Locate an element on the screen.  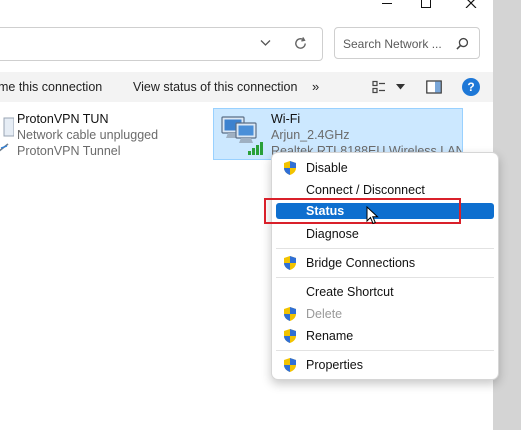
preview-pane-icon is located at coordinates (434, 87).